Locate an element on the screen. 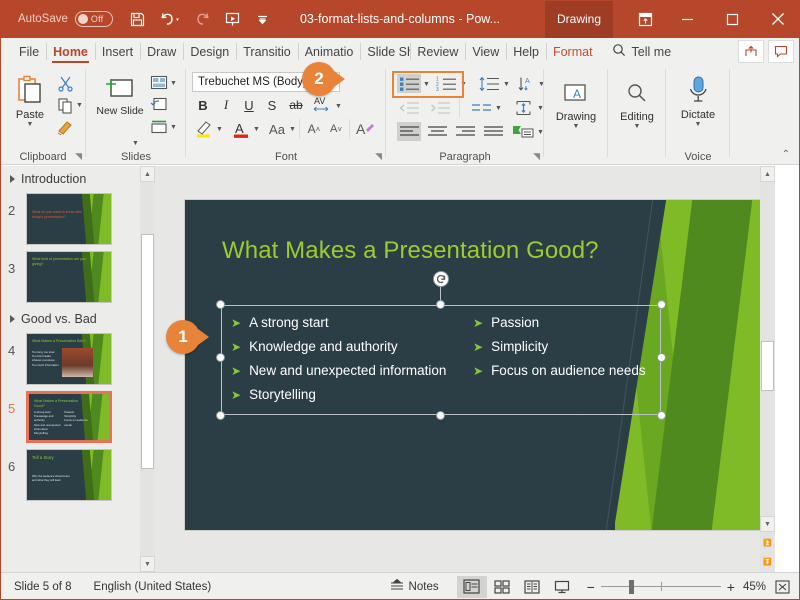  bullet-item: ➤ A strong start is located at coordinates (353, 323).